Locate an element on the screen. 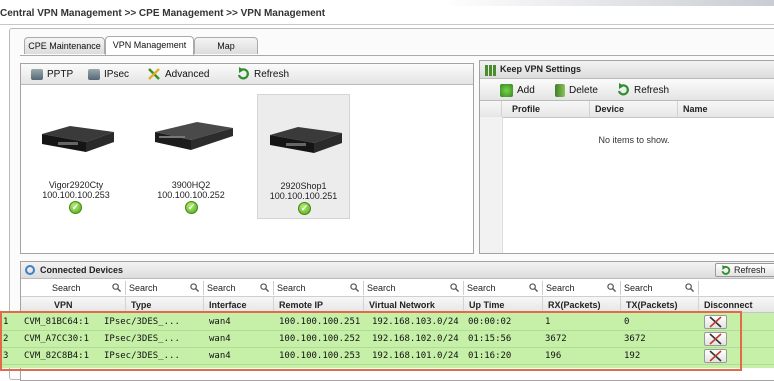  column-name: Name is located at coordinates (726, 109).